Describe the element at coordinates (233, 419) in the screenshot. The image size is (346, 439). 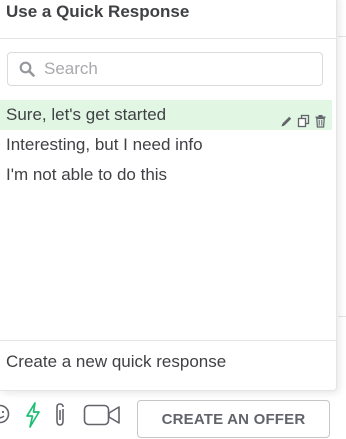
I see `create-offer-button: CREATE AN OFFER` at that location.